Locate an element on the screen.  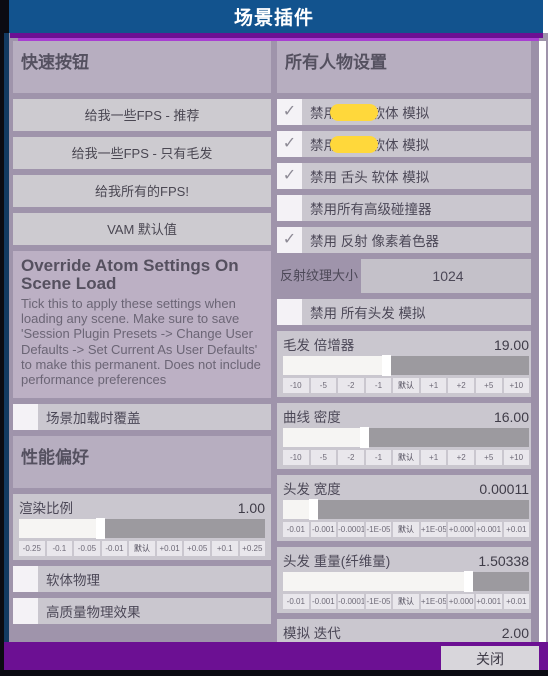
checkbox-high-quality-physics: ✓ 高质量物理效果 is located at coordinates (142, 610).